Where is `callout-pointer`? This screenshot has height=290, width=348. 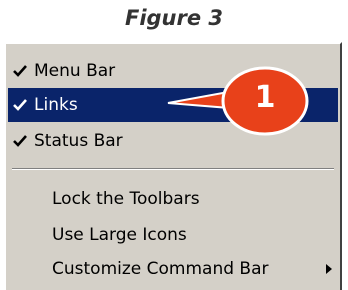 callout-pointer is located at coordinates (238, 101).